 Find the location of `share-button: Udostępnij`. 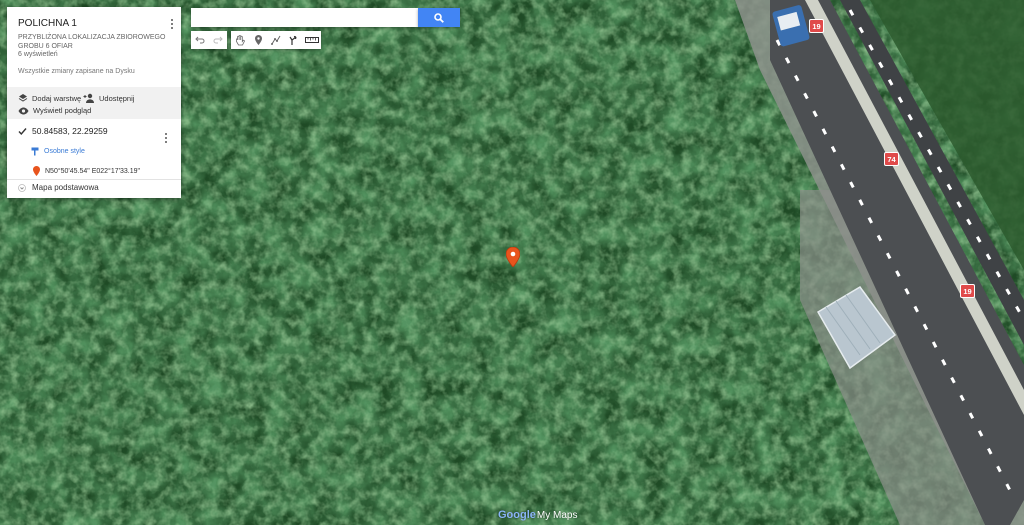

share-button: Udostępnij is located at coordinates (108, 98).